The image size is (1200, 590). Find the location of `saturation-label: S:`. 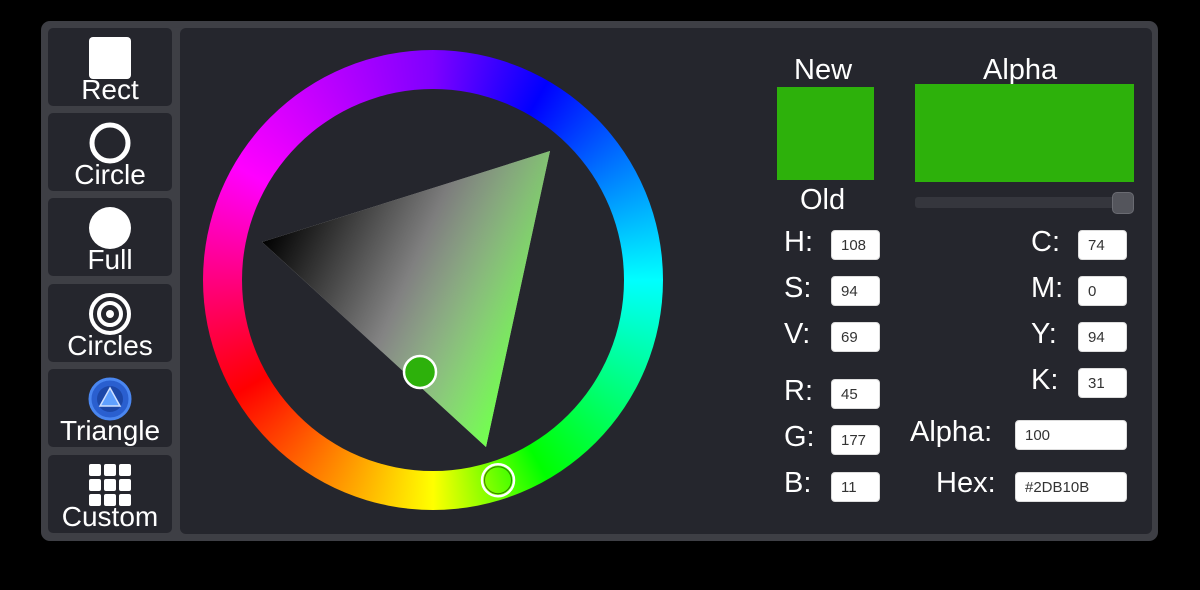

saturation-label: S: is located at coordinates (798, 288).